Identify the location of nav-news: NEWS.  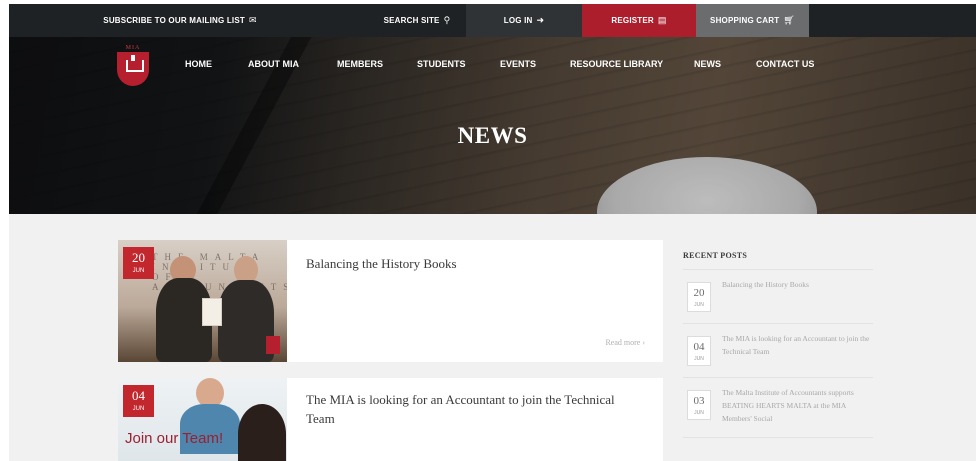
(707, 64).